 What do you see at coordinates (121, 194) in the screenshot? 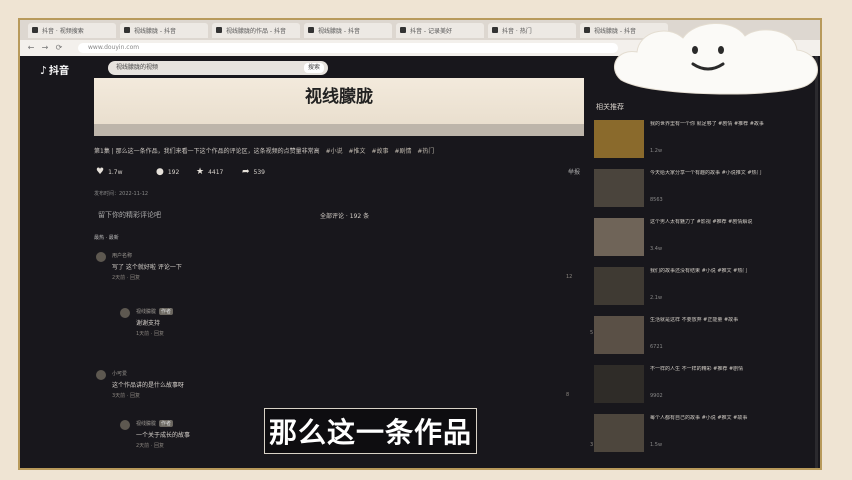
I see `publish-time: 发布时间：2022-11-12` at bounding box center [121, 194].